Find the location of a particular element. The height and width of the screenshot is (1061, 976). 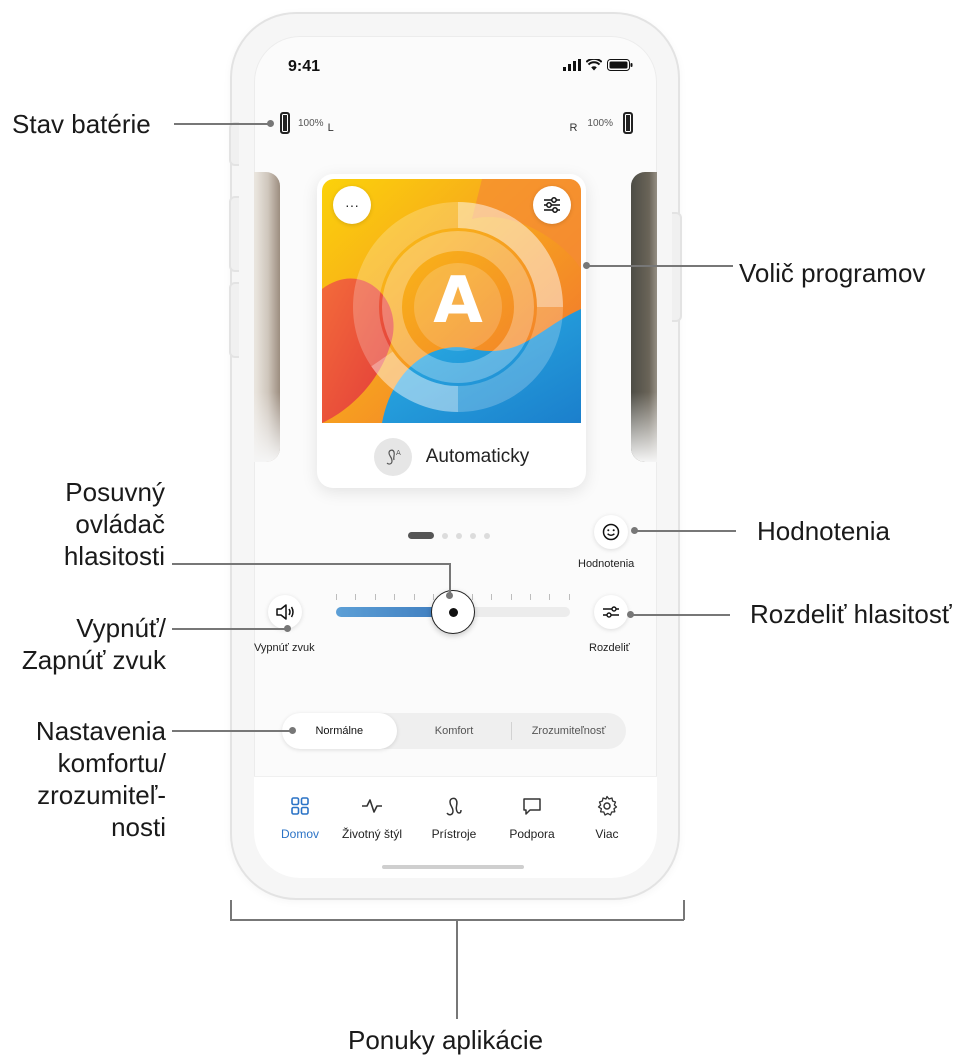

program-more-button: ··· is located at coordinates (352, 205).